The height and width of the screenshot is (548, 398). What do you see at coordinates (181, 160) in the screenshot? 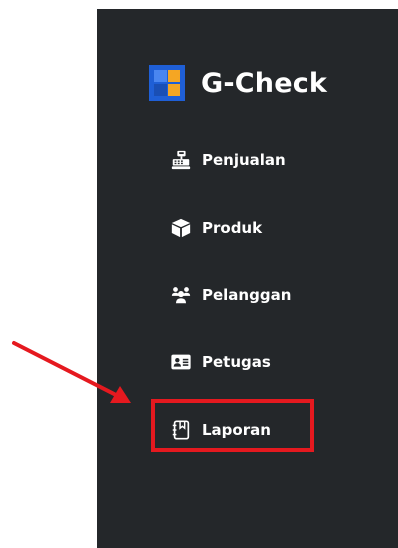
I see `cash-register-icon` at bounding box center [181, 160].